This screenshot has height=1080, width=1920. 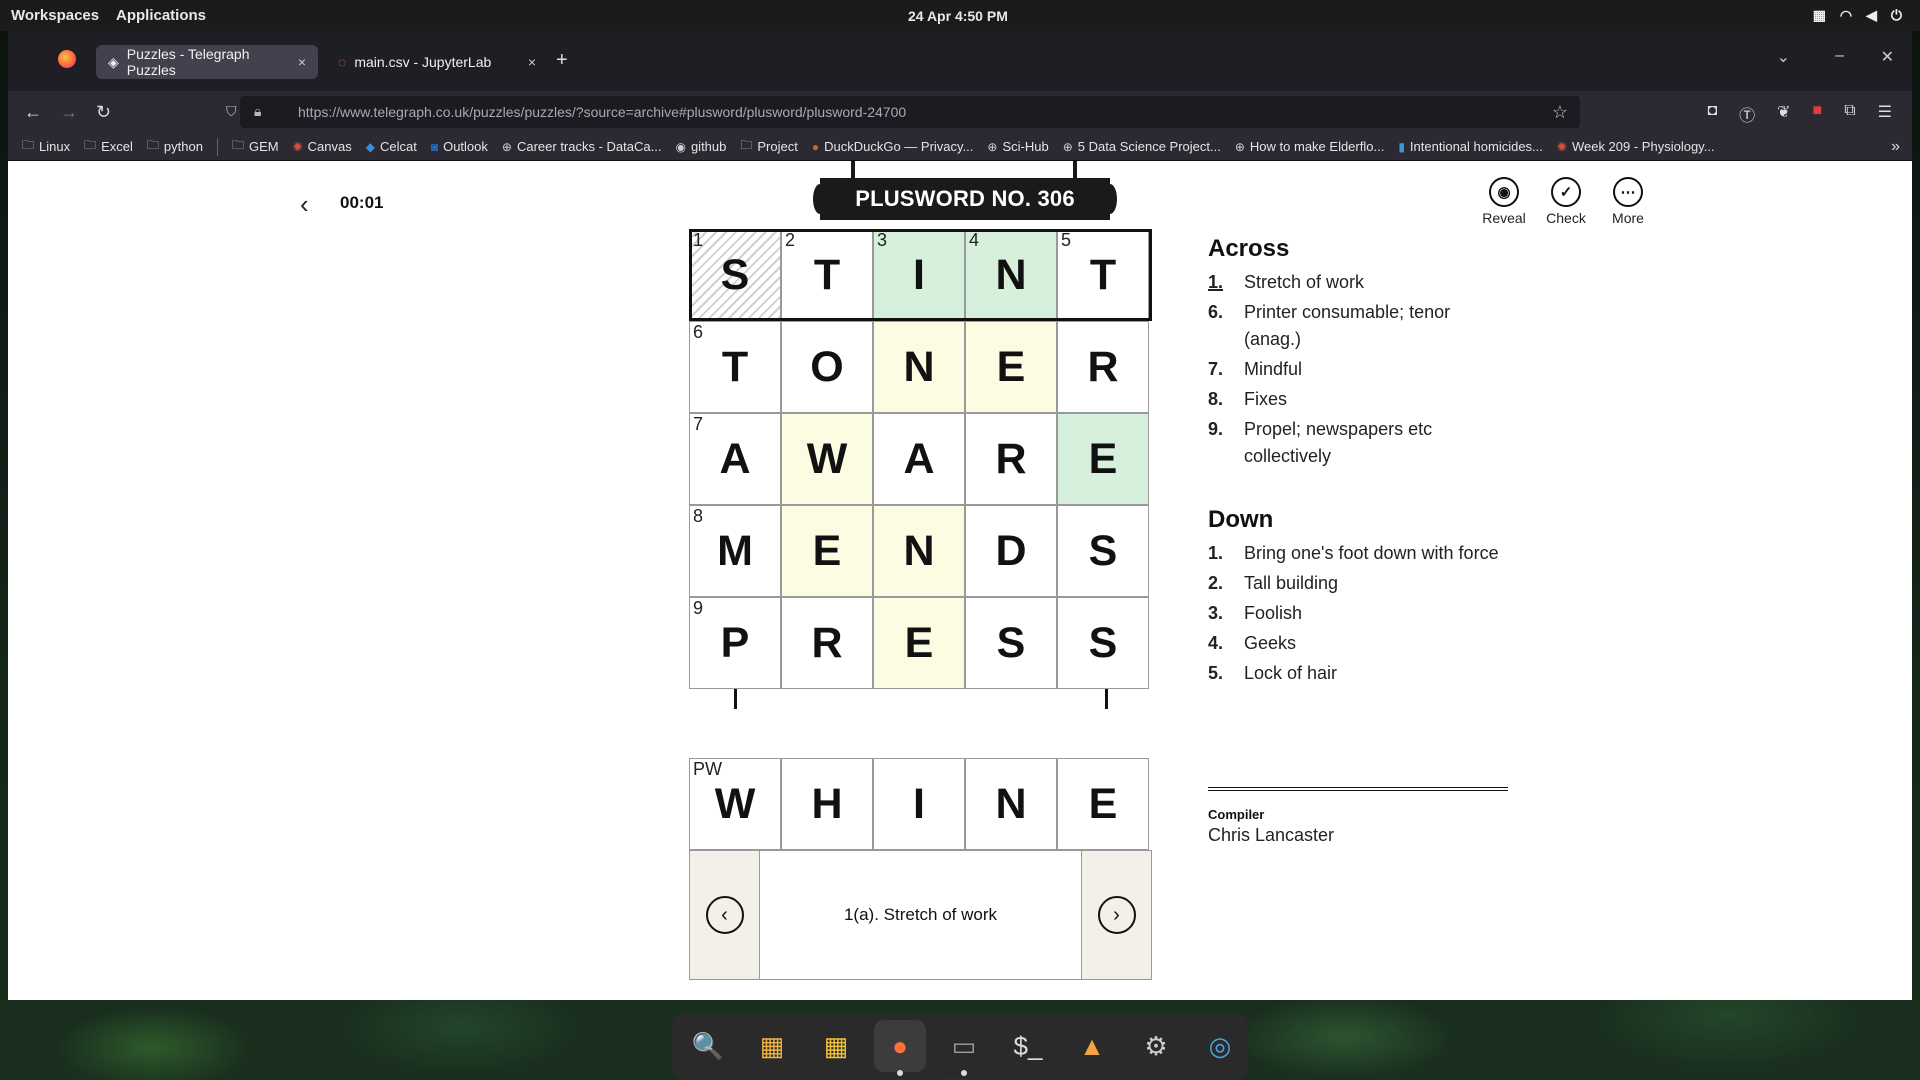 I want to click on system-clock: 24 Apr 4:50 PM, so click(x=958, y=16).